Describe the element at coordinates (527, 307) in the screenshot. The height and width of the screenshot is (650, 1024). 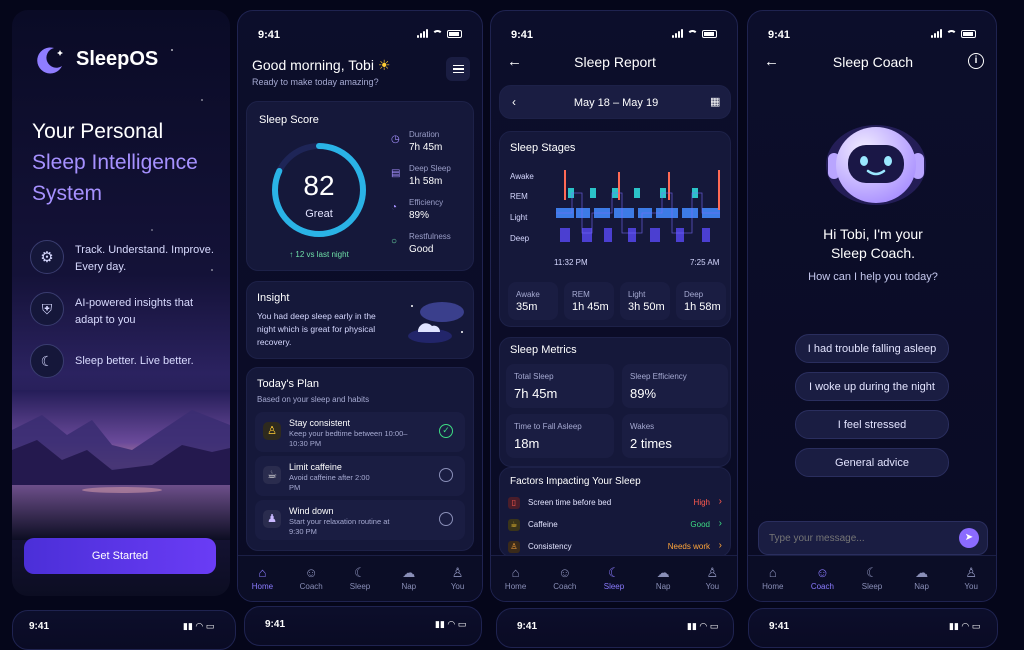
I see `stage-total-awake-value: 35m` at that location.